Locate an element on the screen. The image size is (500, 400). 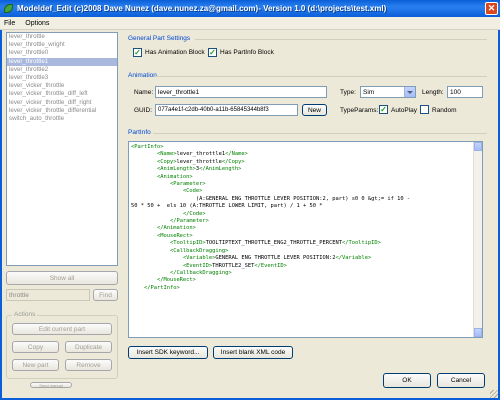
length-label: Length: is located at coordinates (433, 92).